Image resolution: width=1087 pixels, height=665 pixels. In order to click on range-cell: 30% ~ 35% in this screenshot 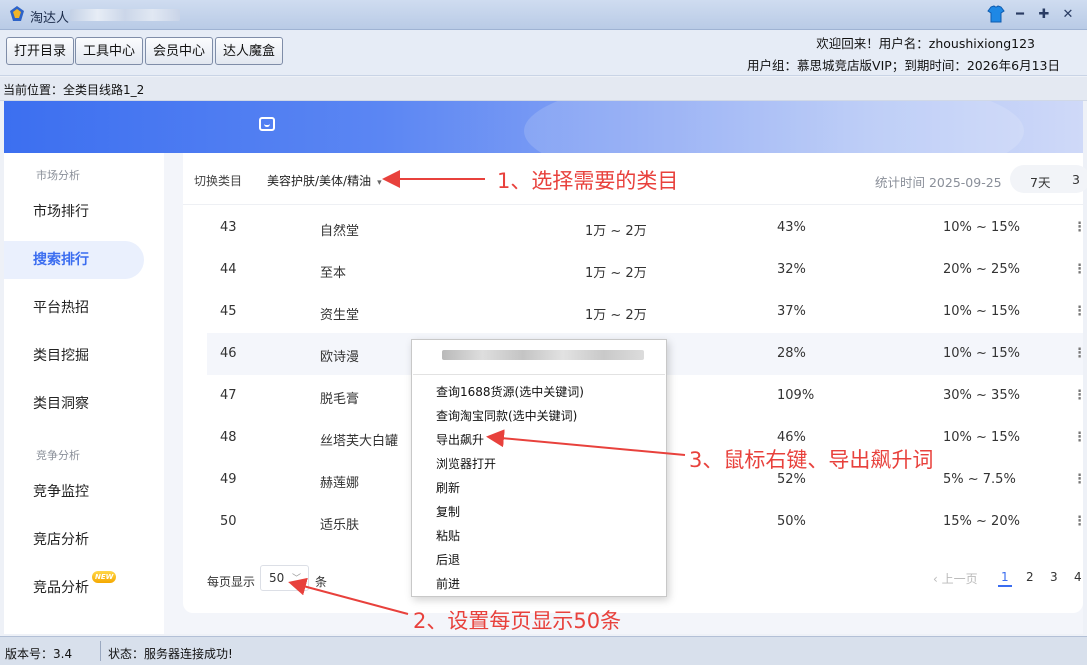, I will do `click(981, 395)`.